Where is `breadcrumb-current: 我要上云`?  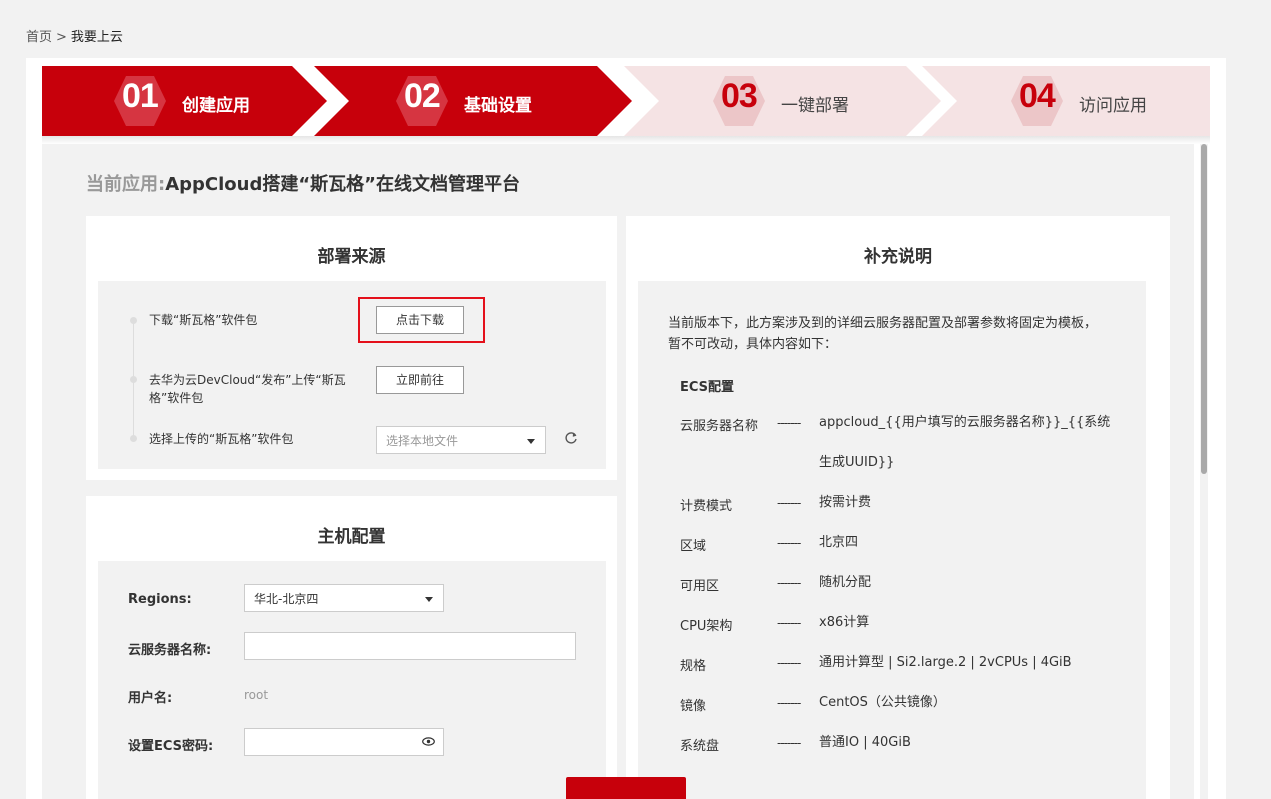 breadcrumb-current: 我要上云 is located at coordinates (96, 37).